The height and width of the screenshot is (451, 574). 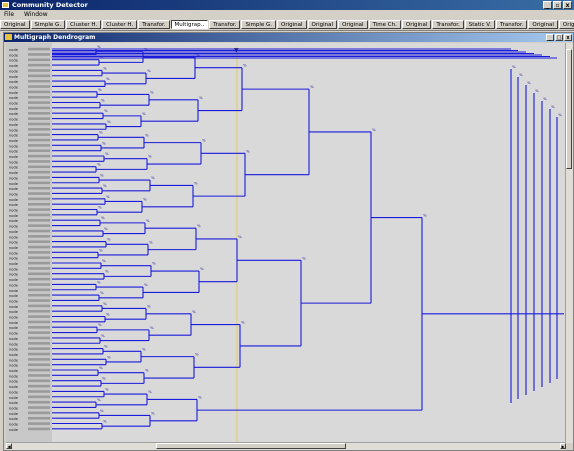 I want to click on maximize-button: ▫, so click(x=557, y=5).